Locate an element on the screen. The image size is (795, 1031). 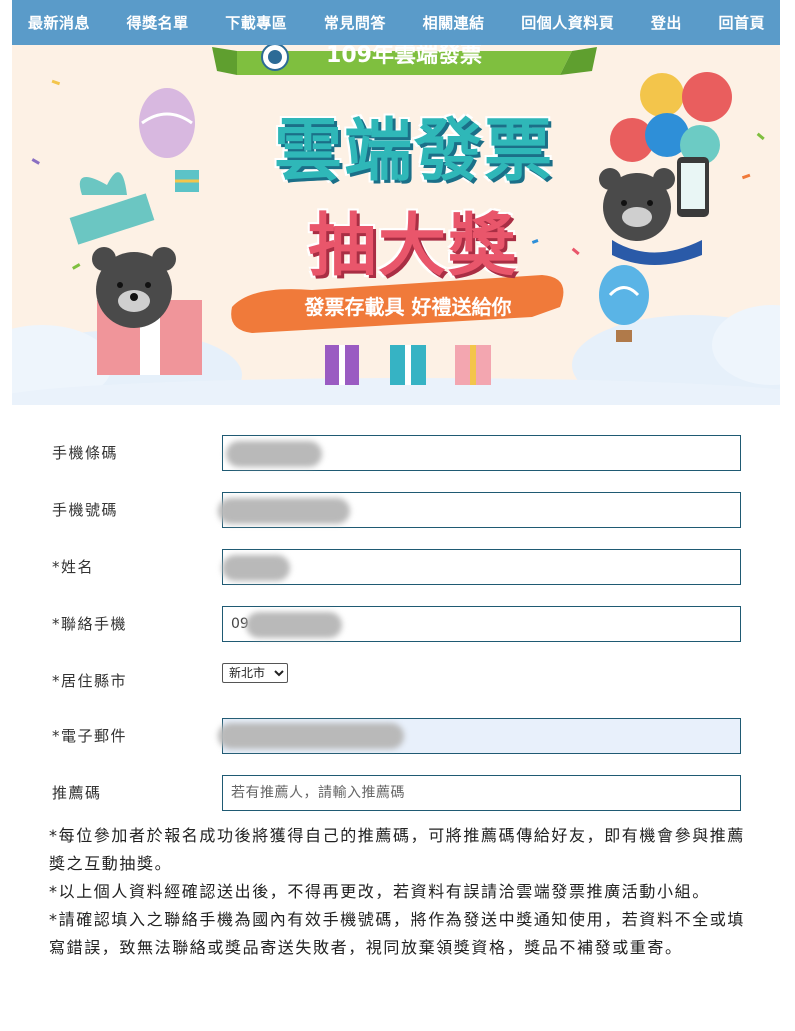
banner-title-line2: 抽大獎 is located at coordinates (412, 246).